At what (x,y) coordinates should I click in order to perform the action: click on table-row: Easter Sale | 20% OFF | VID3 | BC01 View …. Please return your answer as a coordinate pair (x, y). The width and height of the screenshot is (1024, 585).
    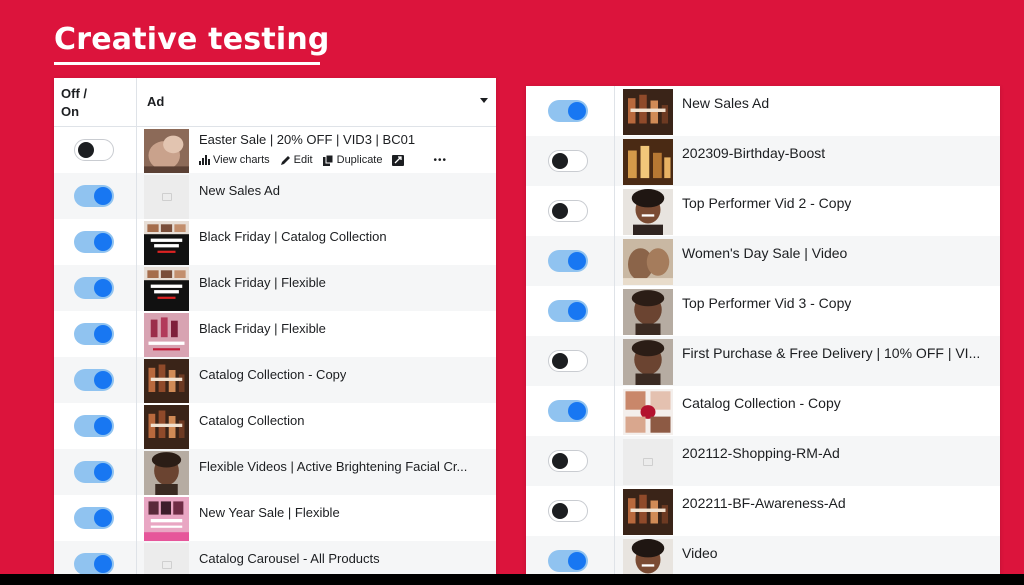
    Looking at the image, I should click on (275, 150).